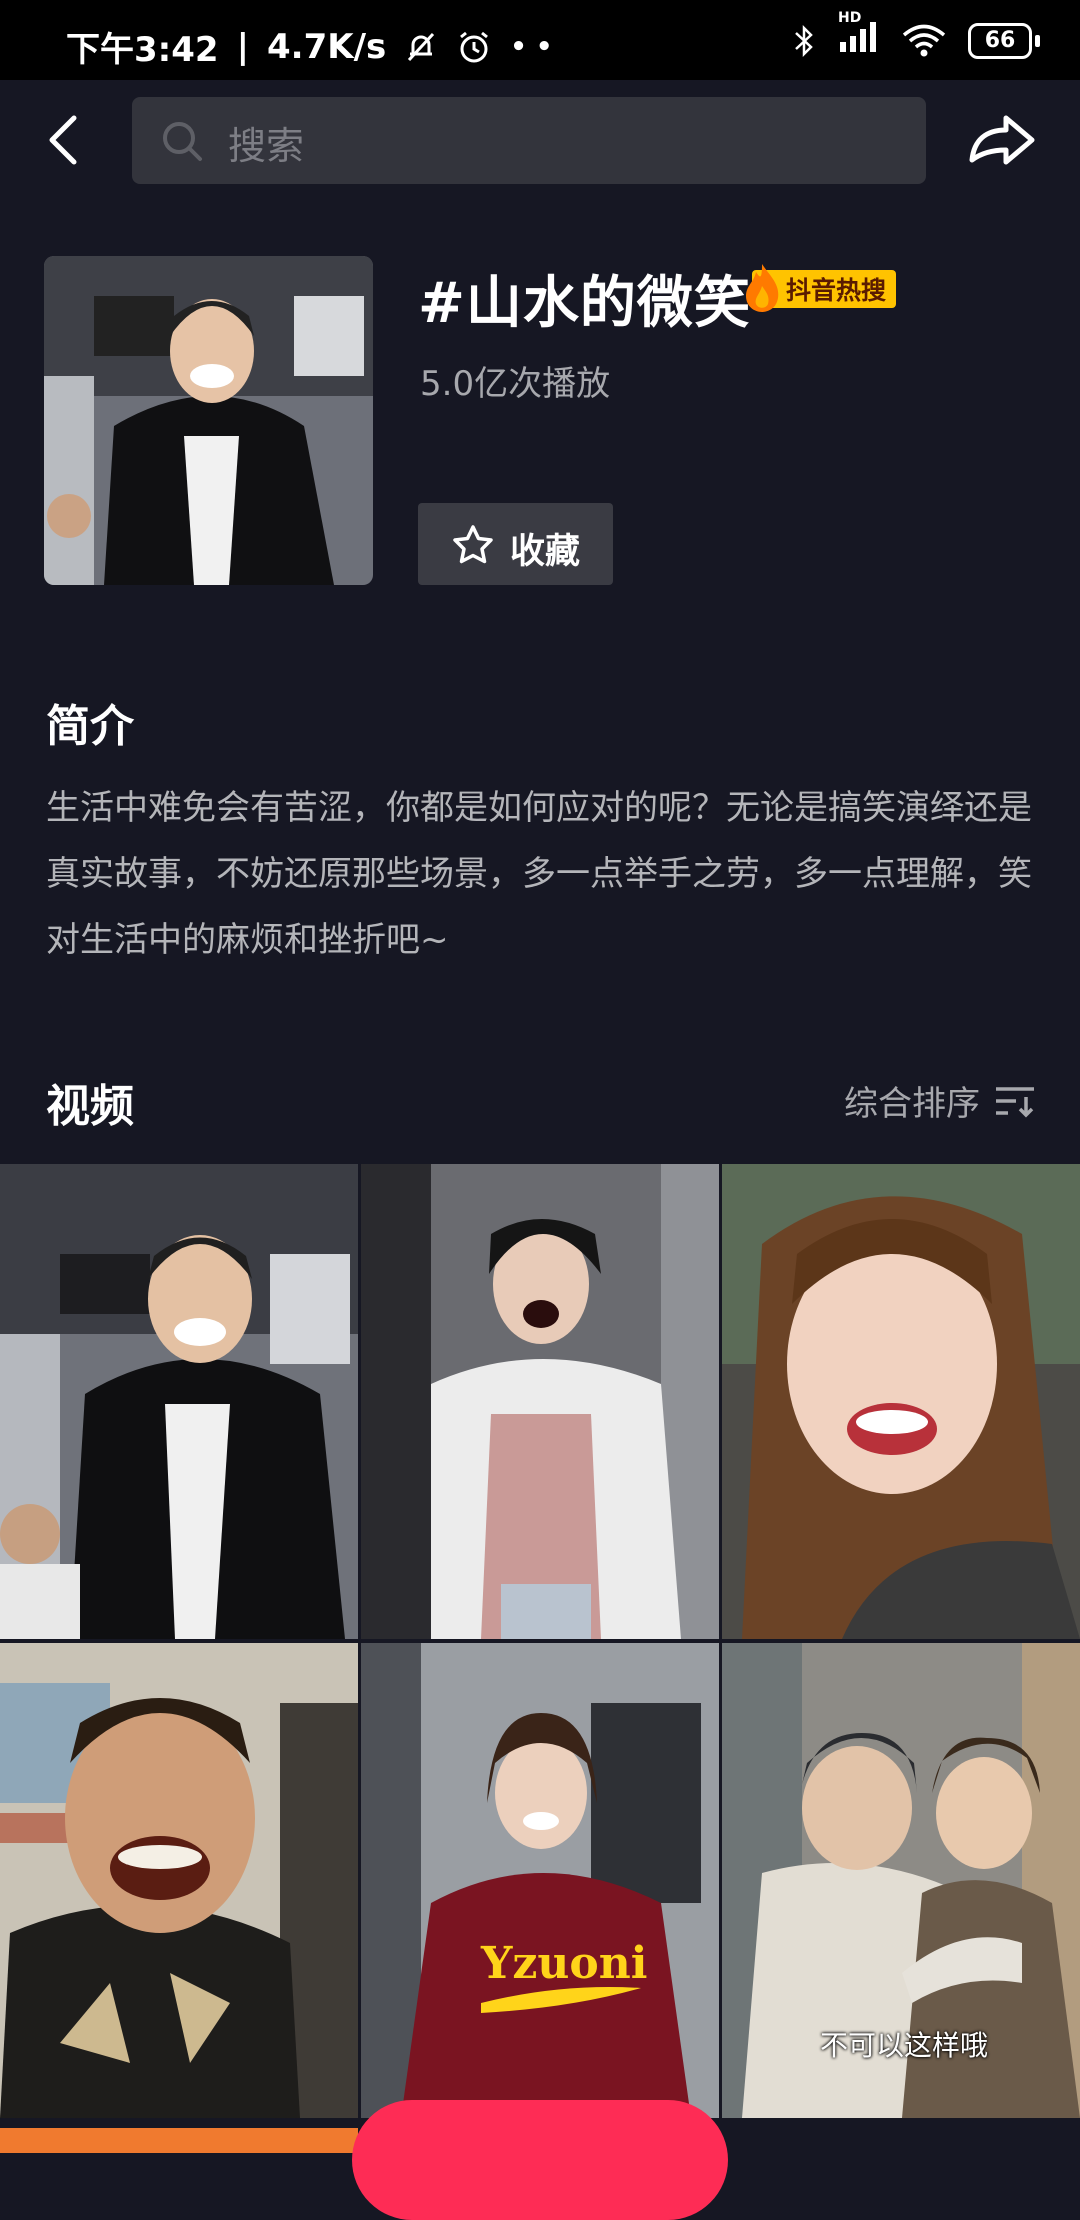  What do you see at coordinates (924, 40) in the screenshot?
I see `wifi-icon` at bounding box center [924, 40].